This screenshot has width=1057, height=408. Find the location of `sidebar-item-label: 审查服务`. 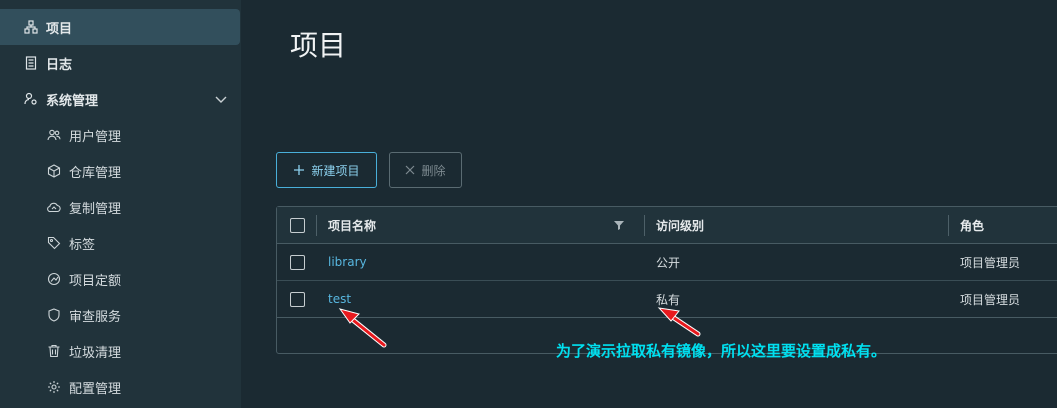

sidebar-item-label: 审查服务 is located at coordinates (95, 317).